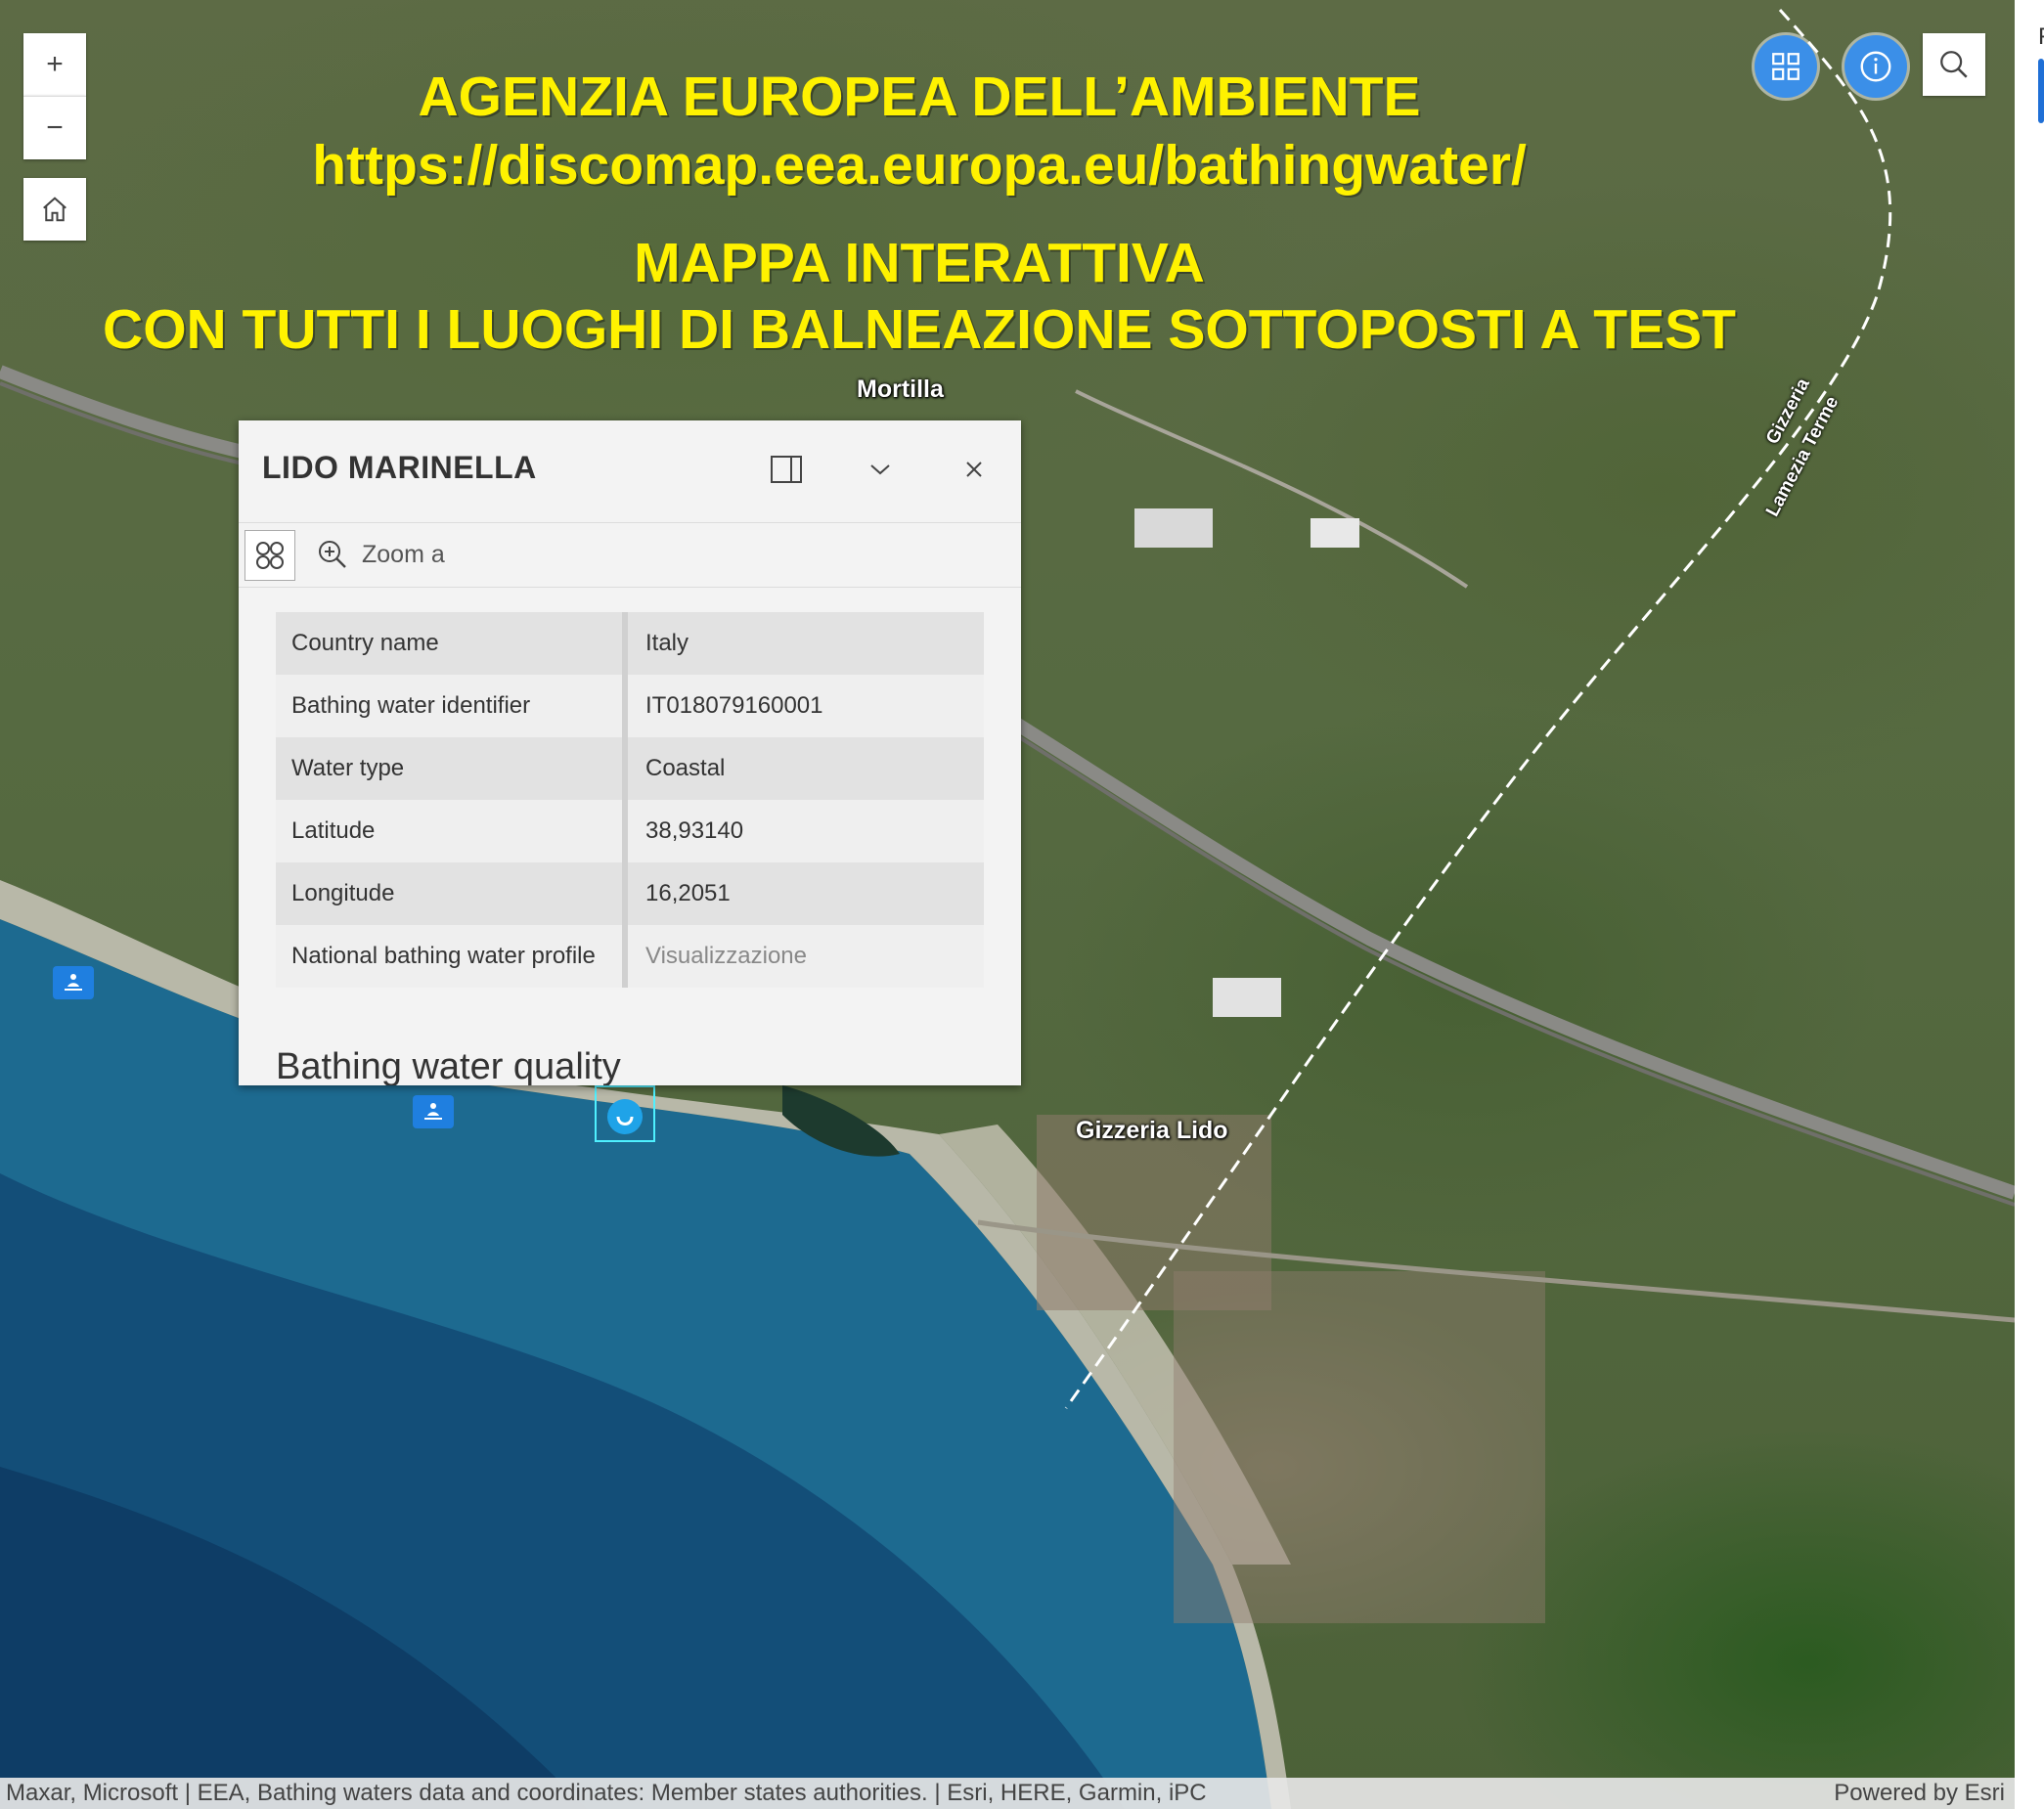 This screenshot has height=1809, width=2044. I want to click on info-button, so click(1875, 66).